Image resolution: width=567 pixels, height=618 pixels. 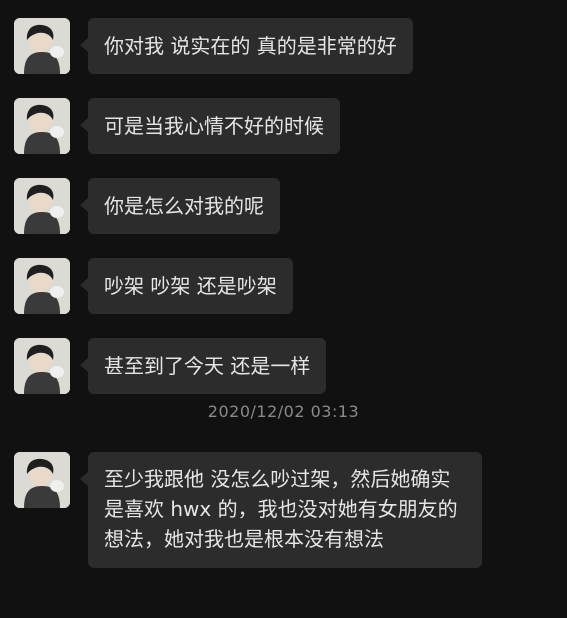 What do you see at coordinates (210, 126) in the screenshot?
I see `message-bubble: 可是当我心情不好的时候` at bounding box center [210, 126].